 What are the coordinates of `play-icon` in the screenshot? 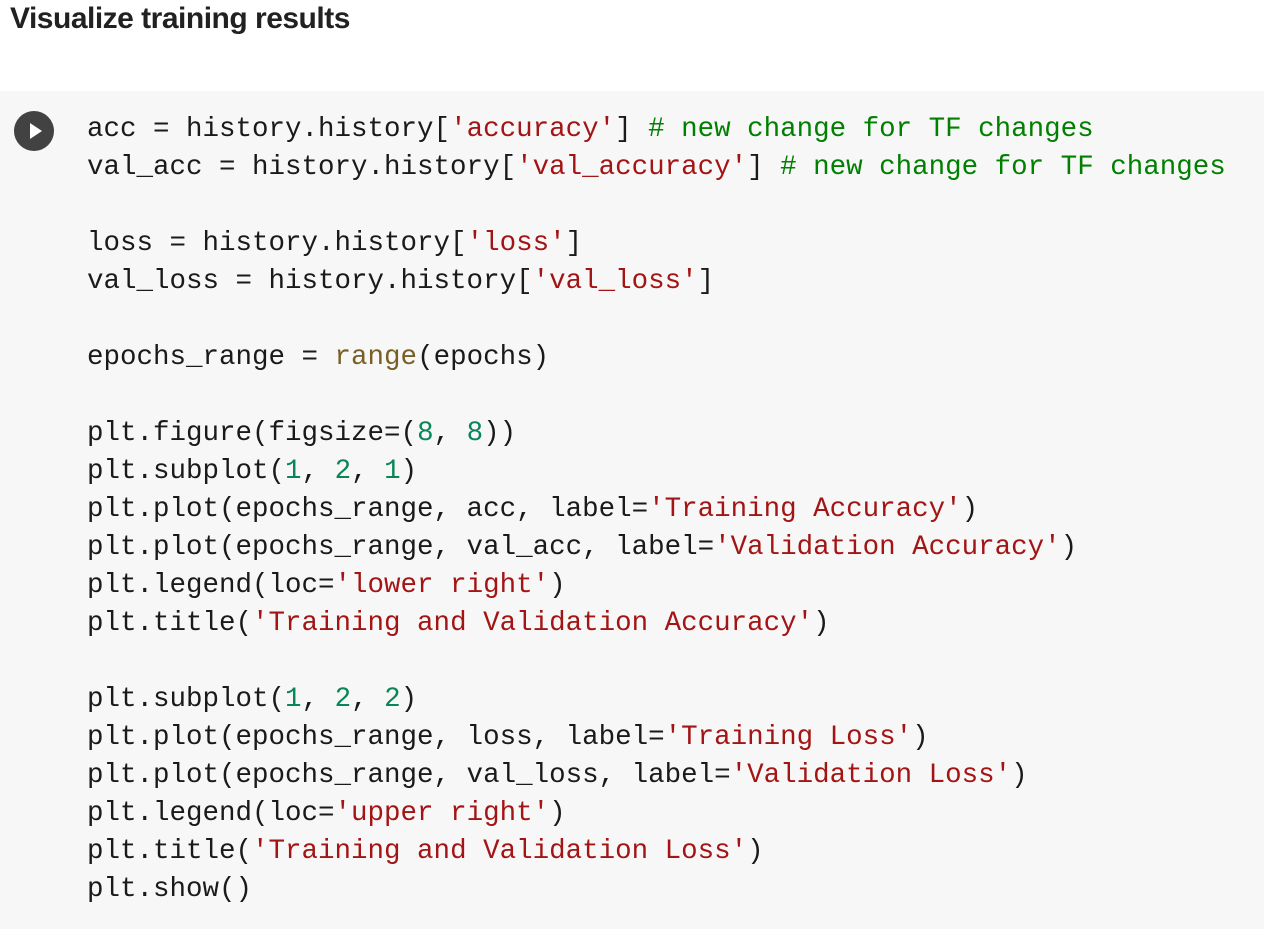 It's located at (36, 131).